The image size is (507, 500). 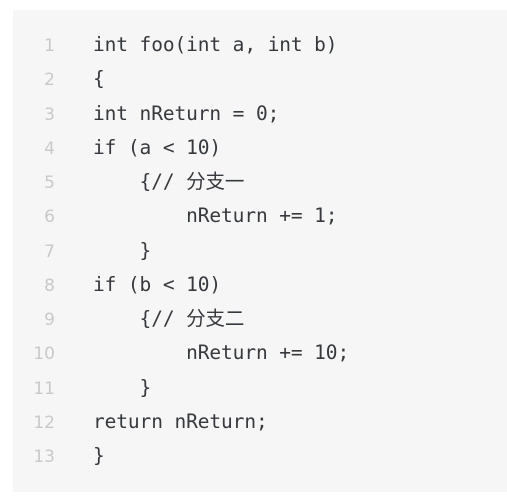 I want to click on line-code-text: int foo(int a, int b), so click(x=215, y=44).